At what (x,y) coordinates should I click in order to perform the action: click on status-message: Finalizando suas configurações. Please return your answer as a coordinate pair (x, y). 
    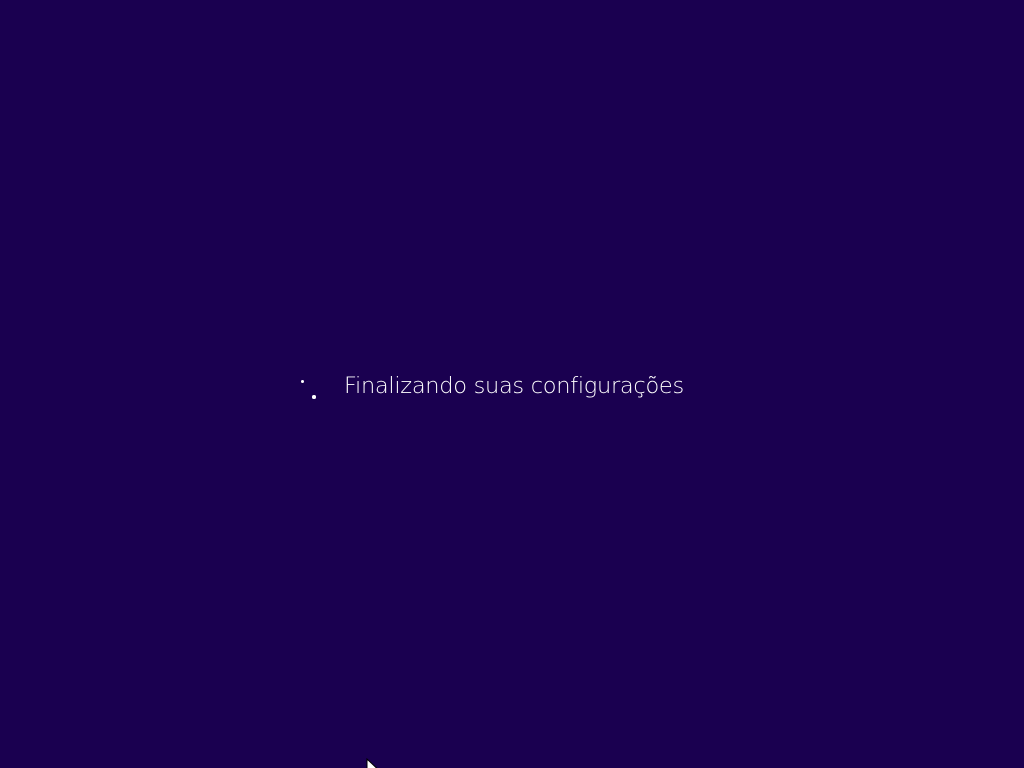
    Looking at the image, I should click on (514, 386).